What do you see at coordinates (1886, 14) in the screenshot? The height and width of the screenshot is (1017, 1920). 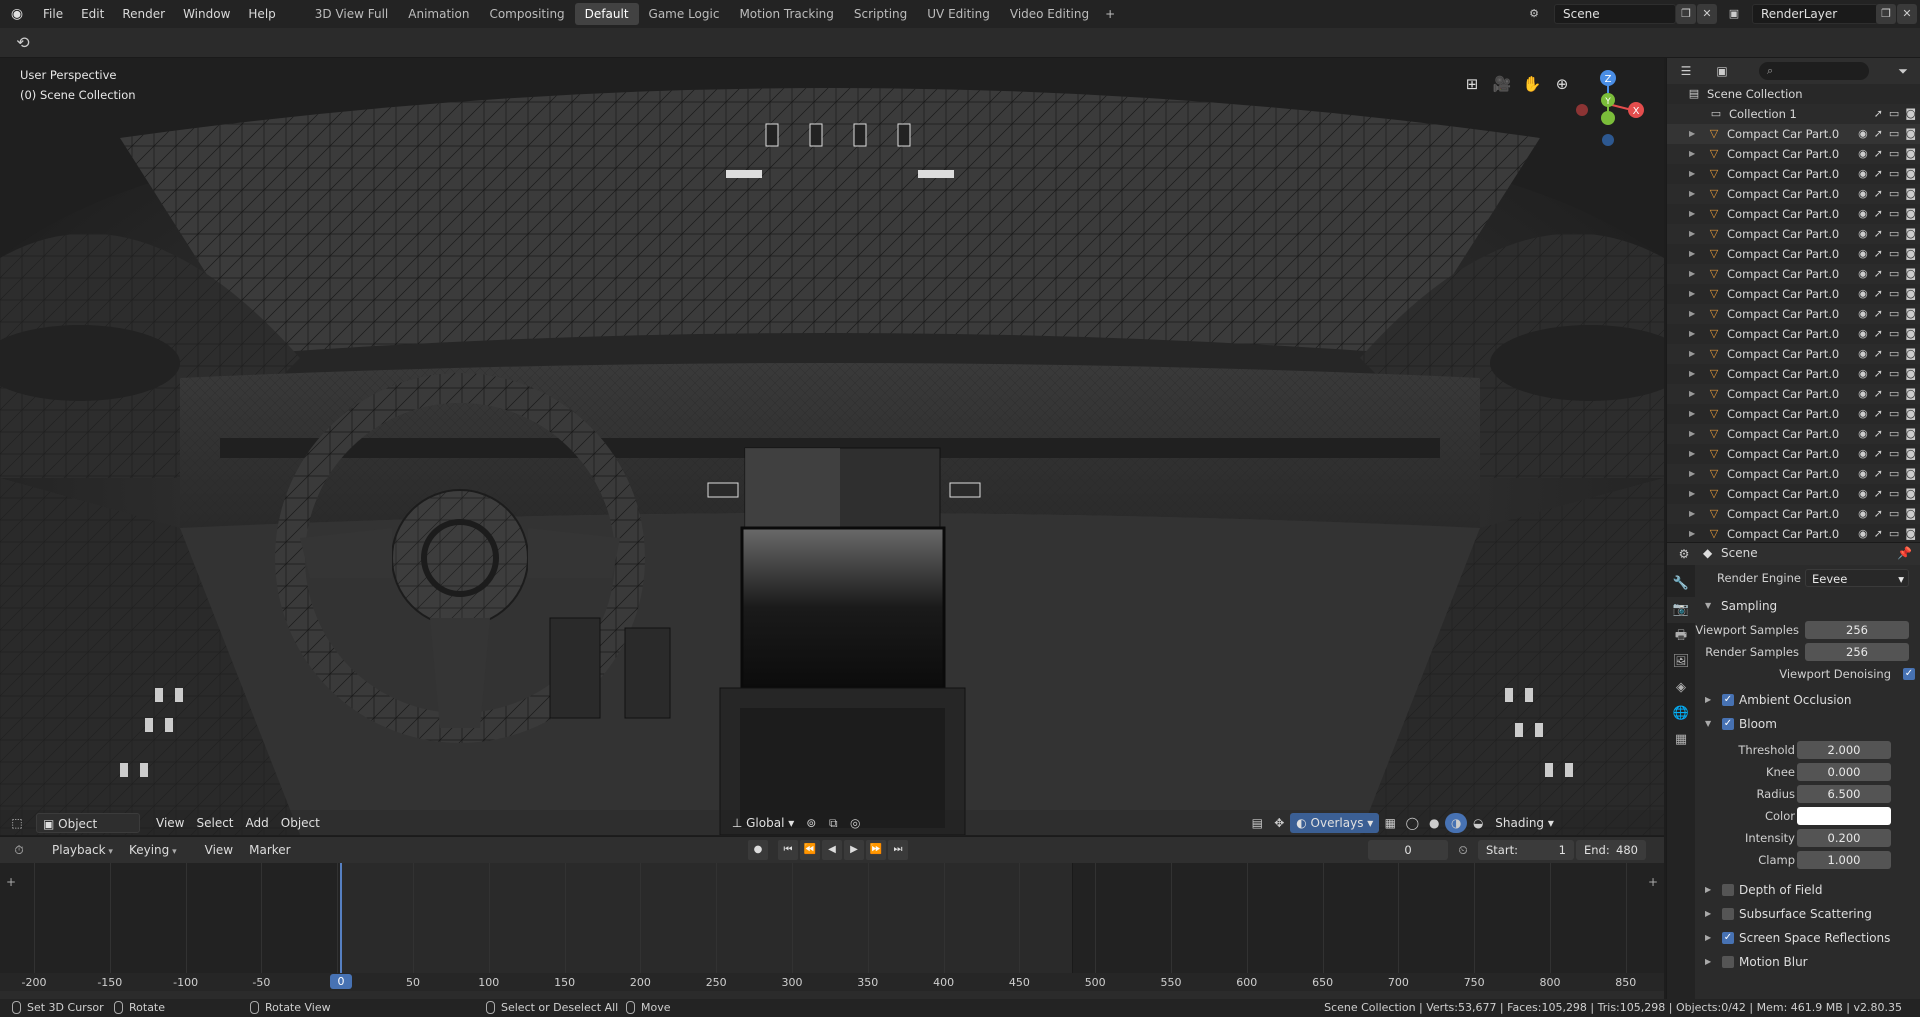 I see `new-layer-icon: ❐` at bounding box center [1886, 14].